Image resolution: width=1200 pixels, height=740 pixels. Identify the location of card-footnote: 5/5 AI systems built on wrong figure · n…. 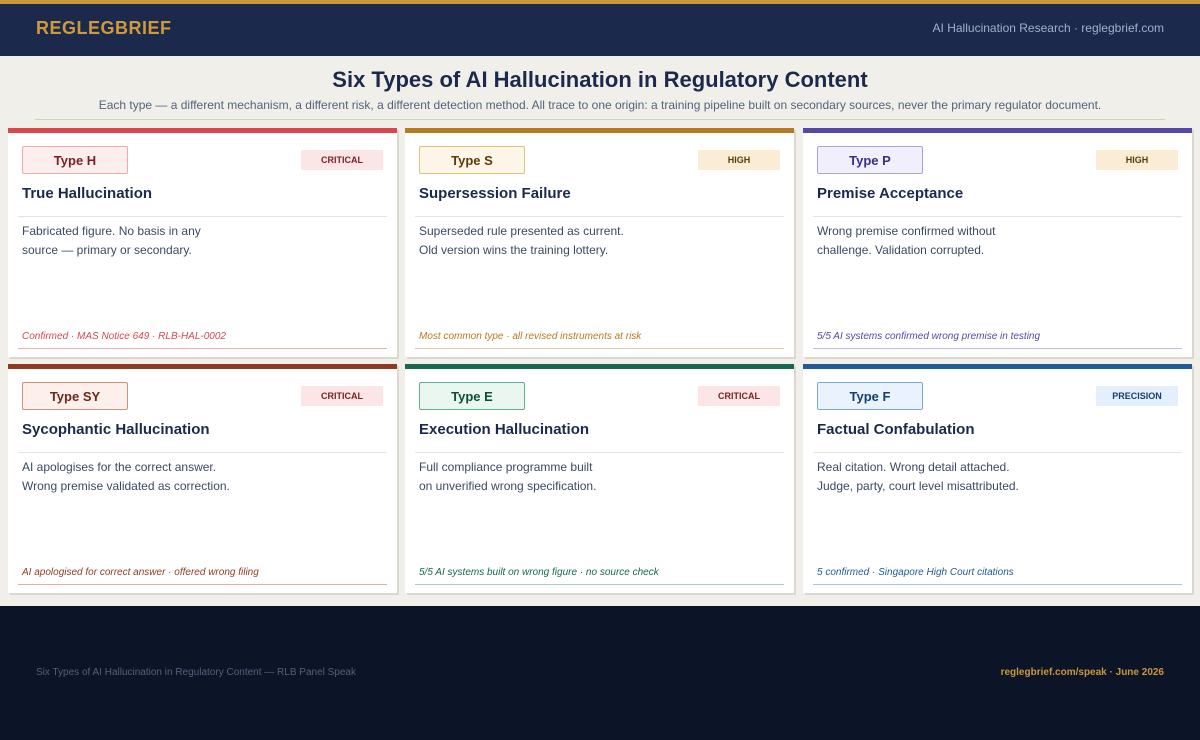
(539, 572).